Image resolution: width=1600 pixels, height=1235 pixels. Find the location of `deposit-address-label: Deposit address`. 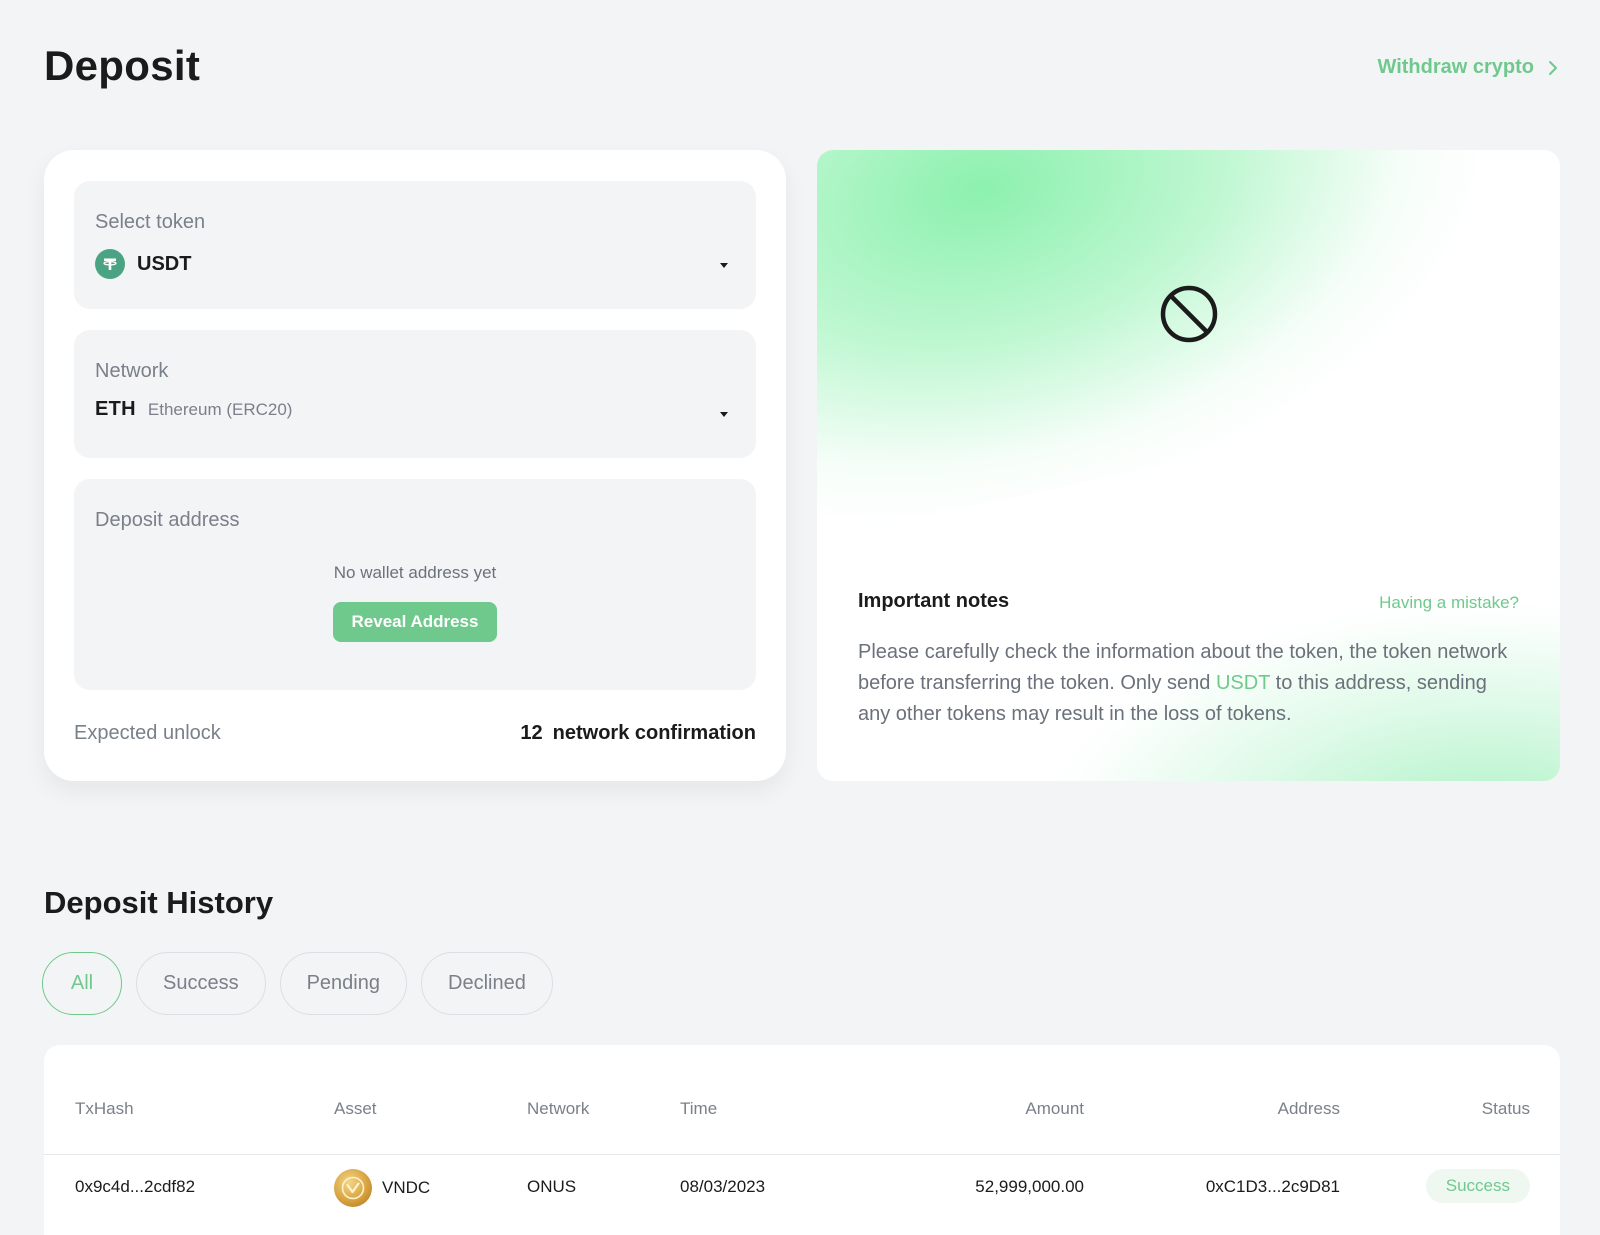

deposit-address-label: Deposit address is located at coordinates (167, 520).